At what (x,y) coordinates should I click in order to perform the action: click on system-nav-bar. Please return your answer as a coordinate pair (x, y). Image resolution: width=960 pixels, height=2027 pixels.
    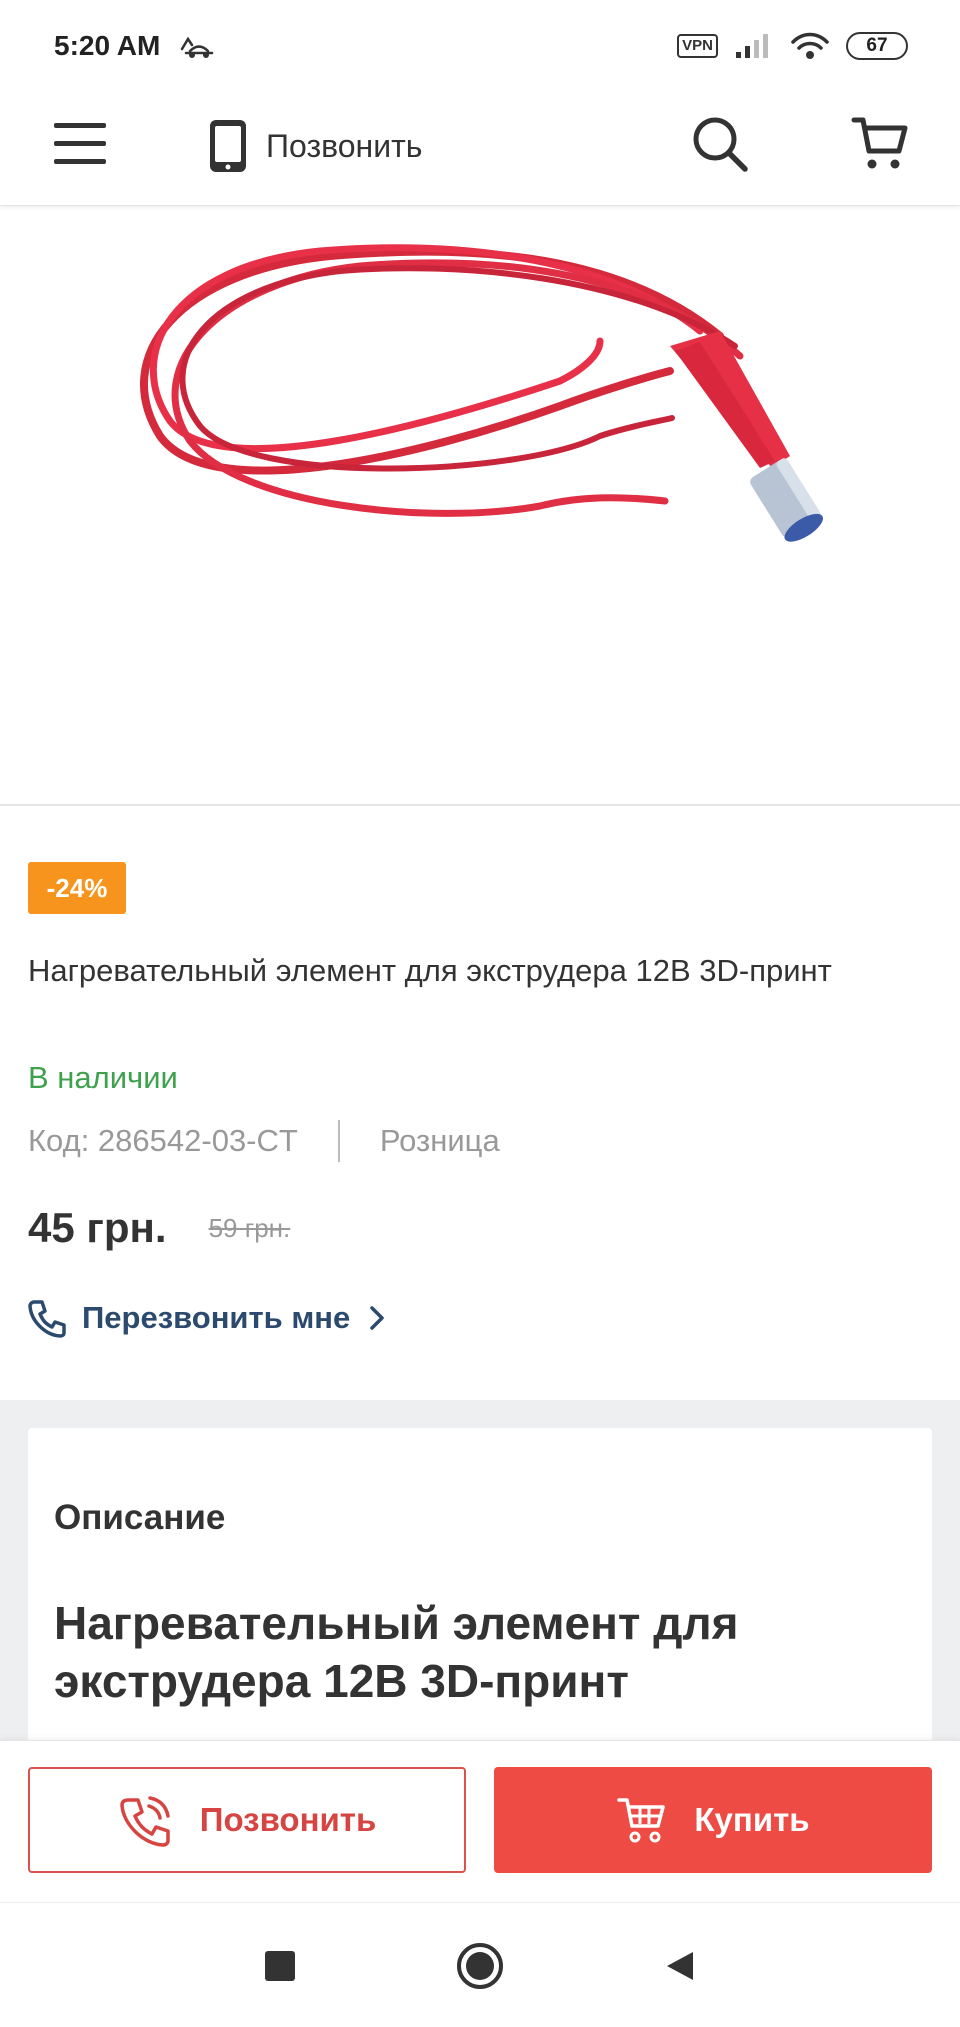
    Looking at the image, I should click on (480, 1964).